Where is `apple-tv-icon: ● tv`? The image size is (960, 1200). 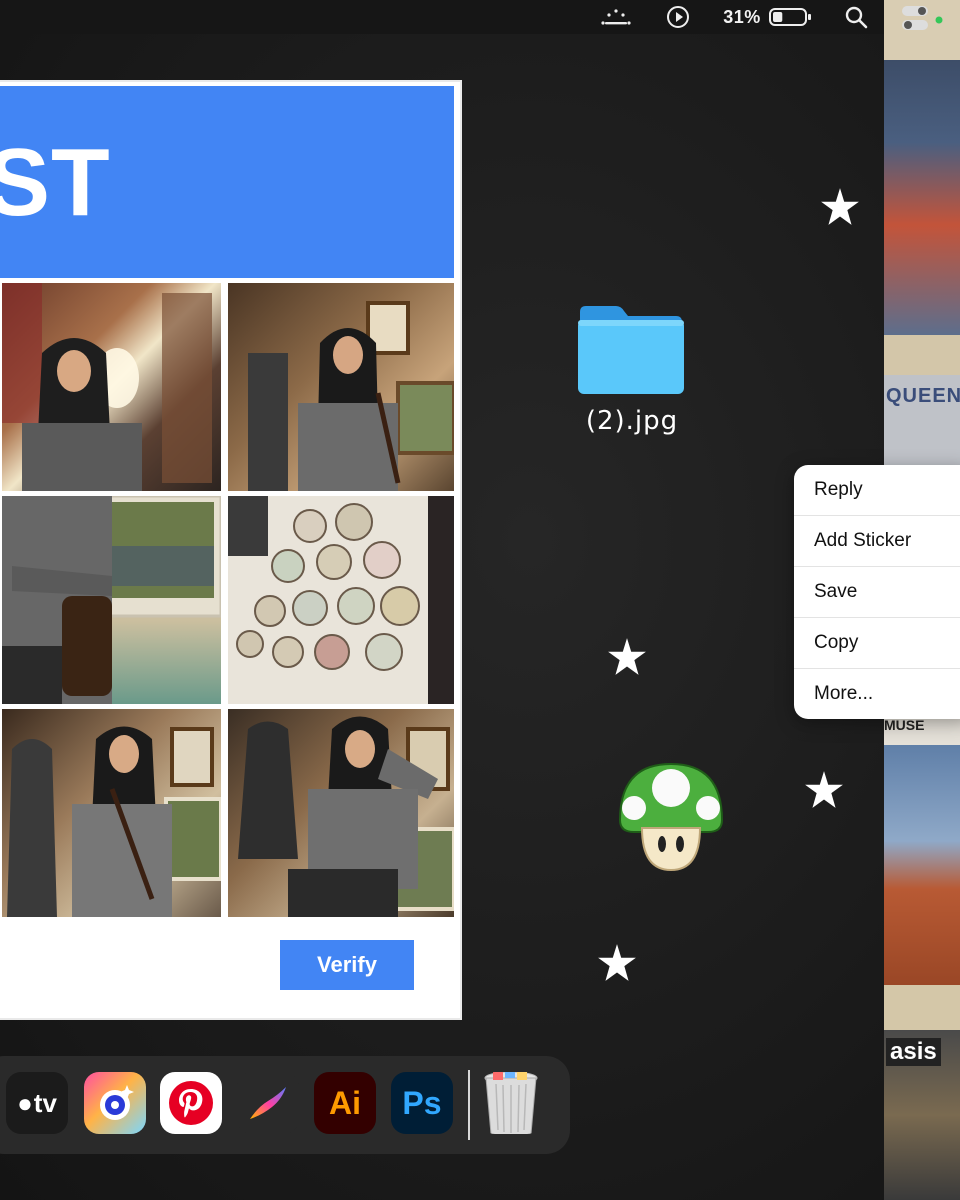 apple-tv-icon: ● tv is located at coordinates (37, 1103).